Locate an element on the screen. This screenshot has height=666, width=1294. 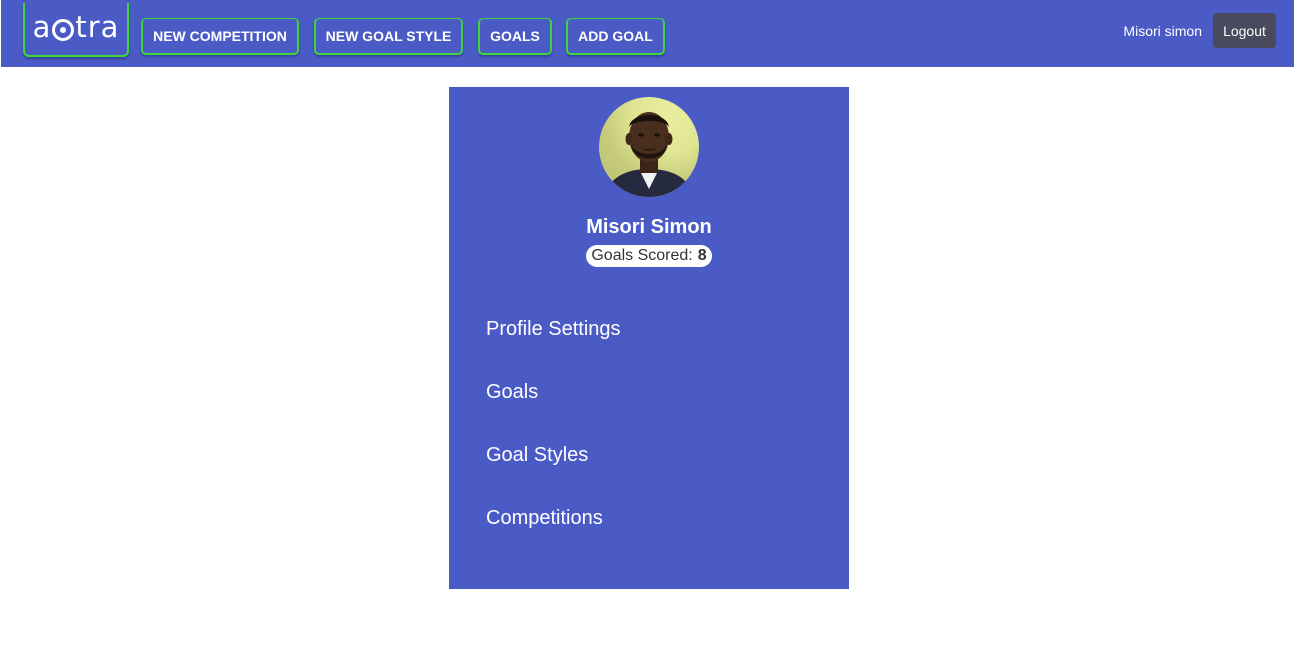
menu-item-goal-styles: Goal Styles is located at coordinates (537, 455).